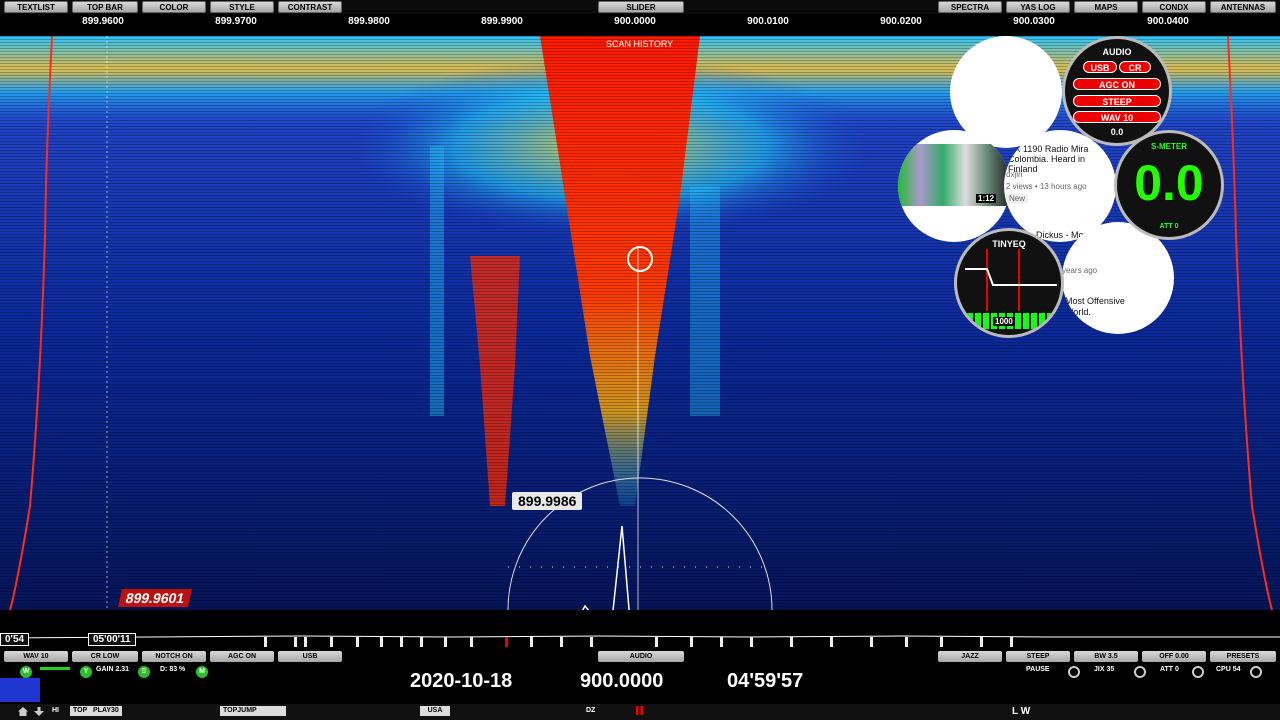 The height and width of the screenshot is (720, 1280). I want to click on video-channel: dxjln, so click(1014, 174).